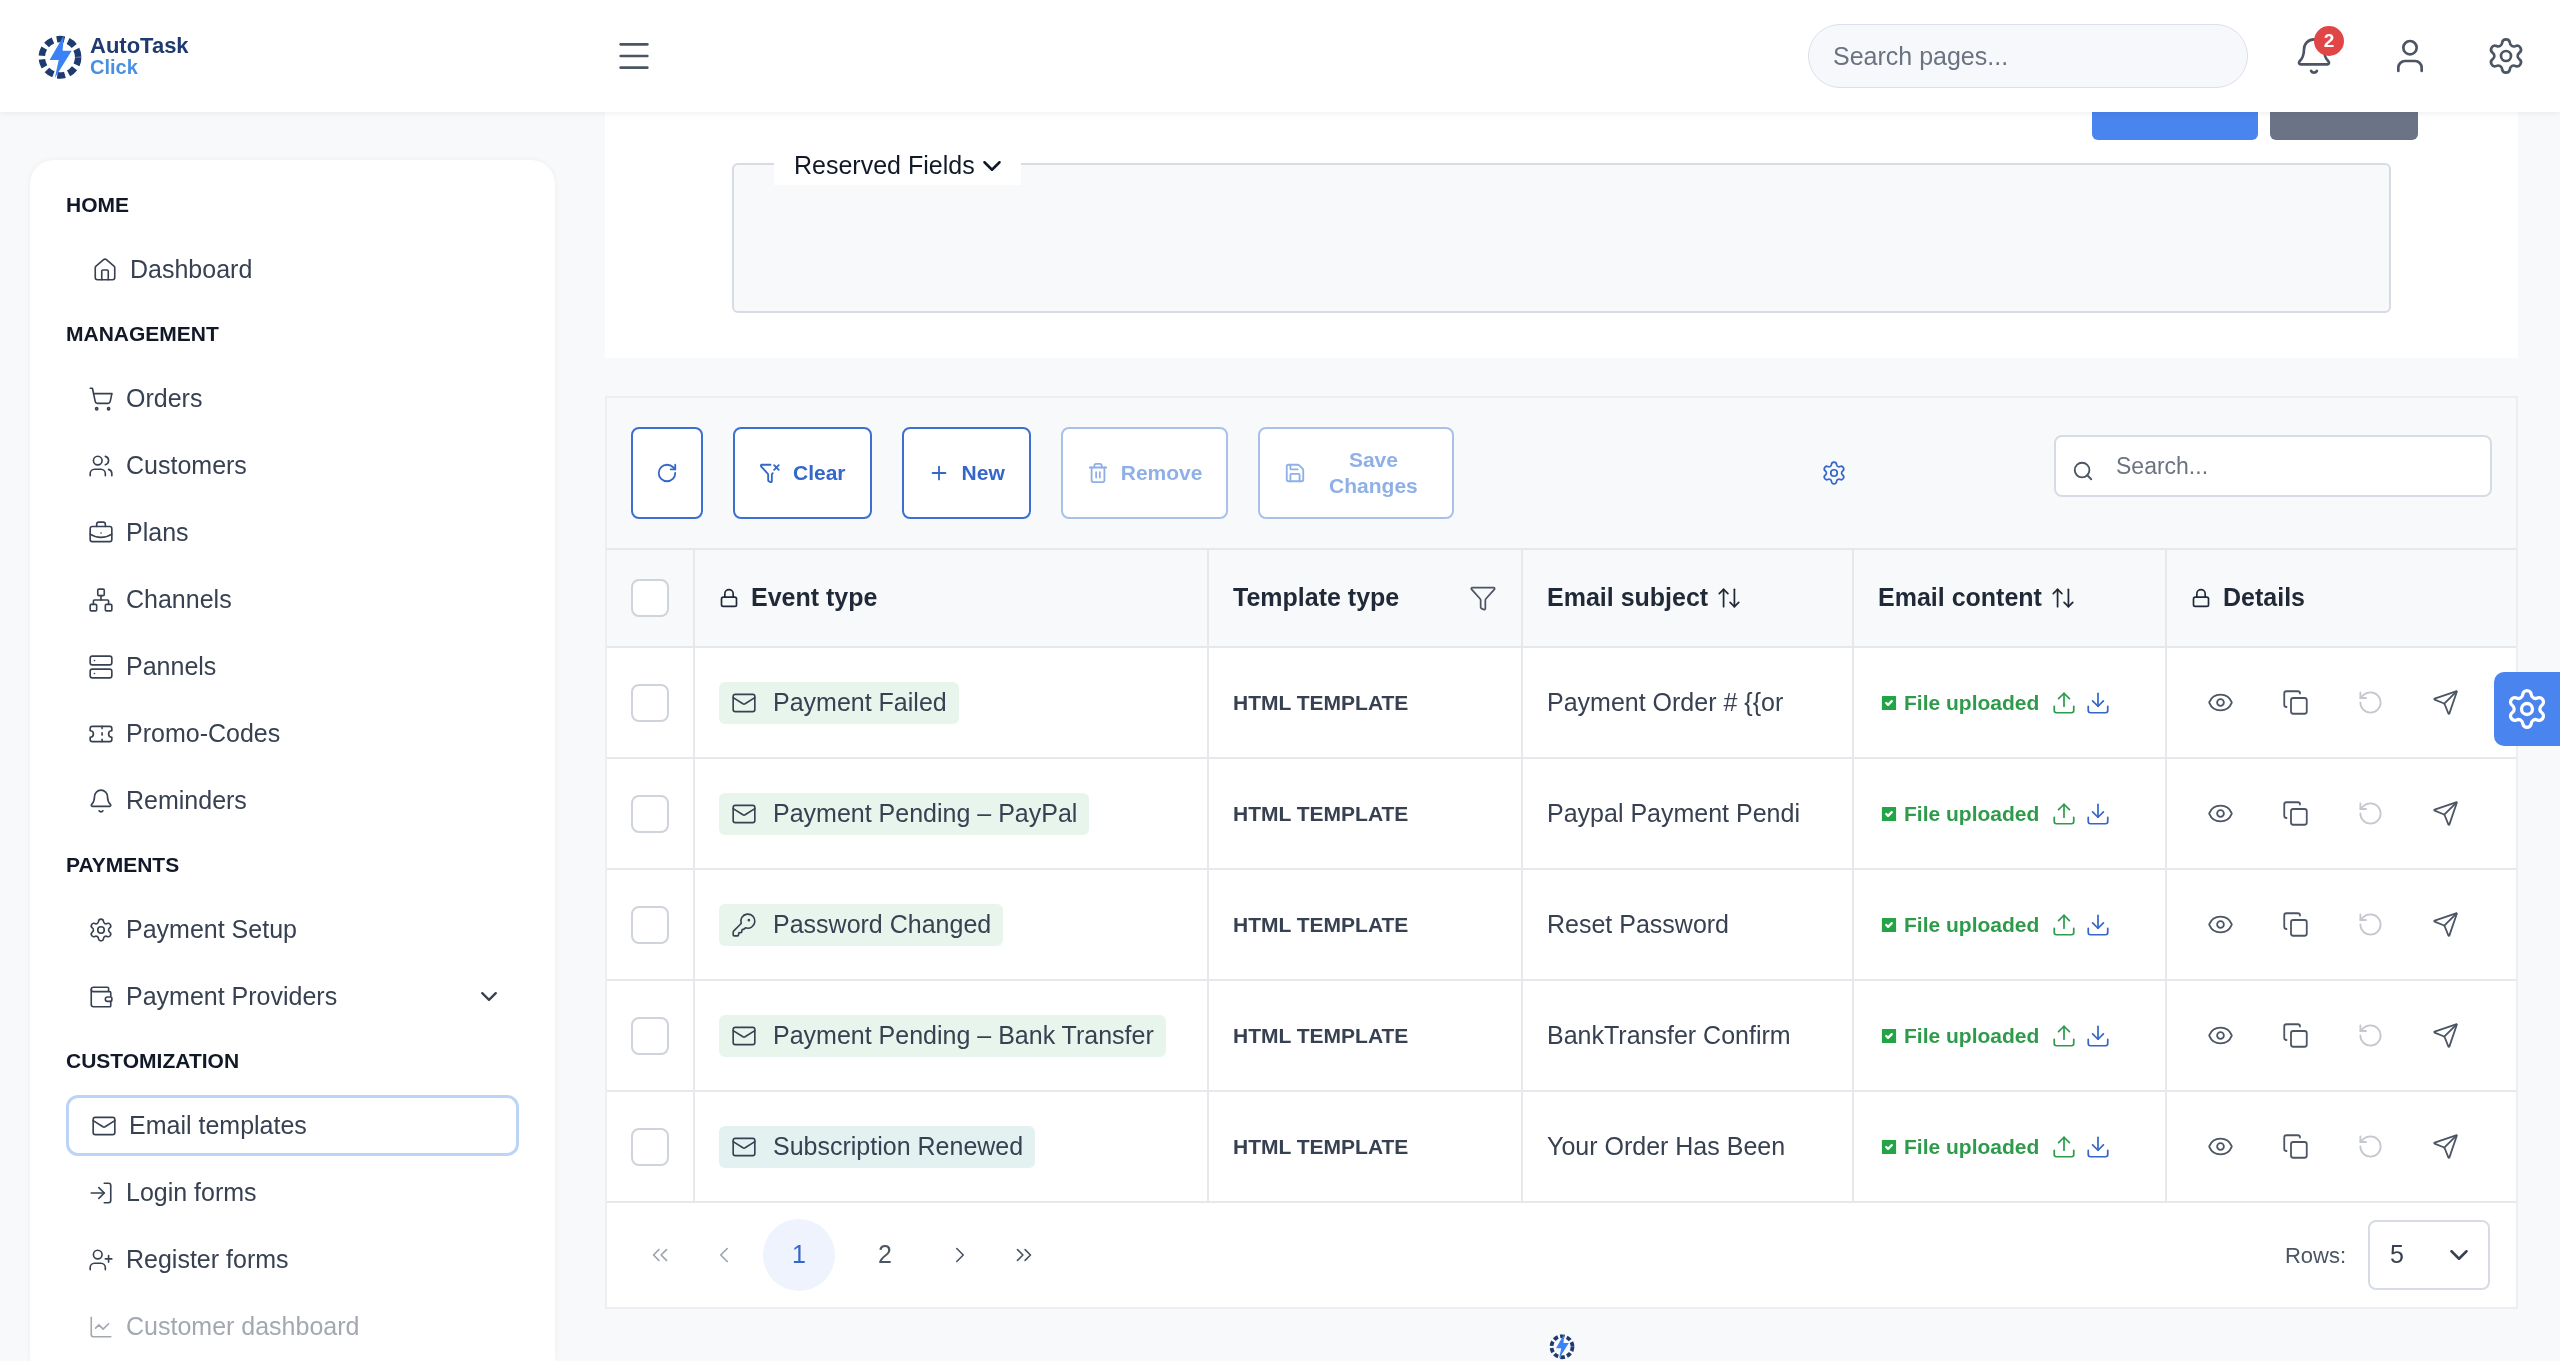 Image resolution: width=2560 pixels, height=1361 pixels. Describe the element at coordinates (2010, 598) in the screenshot. I see `column-header: Email content` at that location.